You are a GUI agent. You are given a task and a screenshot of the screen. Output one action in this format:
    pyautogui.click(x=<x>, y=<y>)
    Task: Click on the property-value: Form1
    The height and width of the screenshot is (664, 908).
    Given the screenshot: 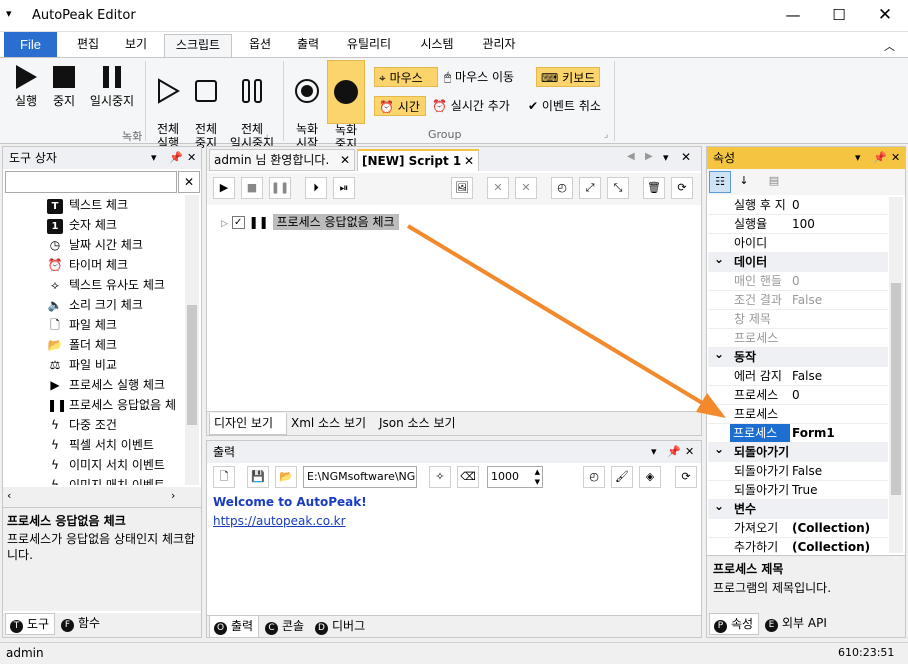 What is the action you would take?
    pyautogui.click(x=813, y=433)
    